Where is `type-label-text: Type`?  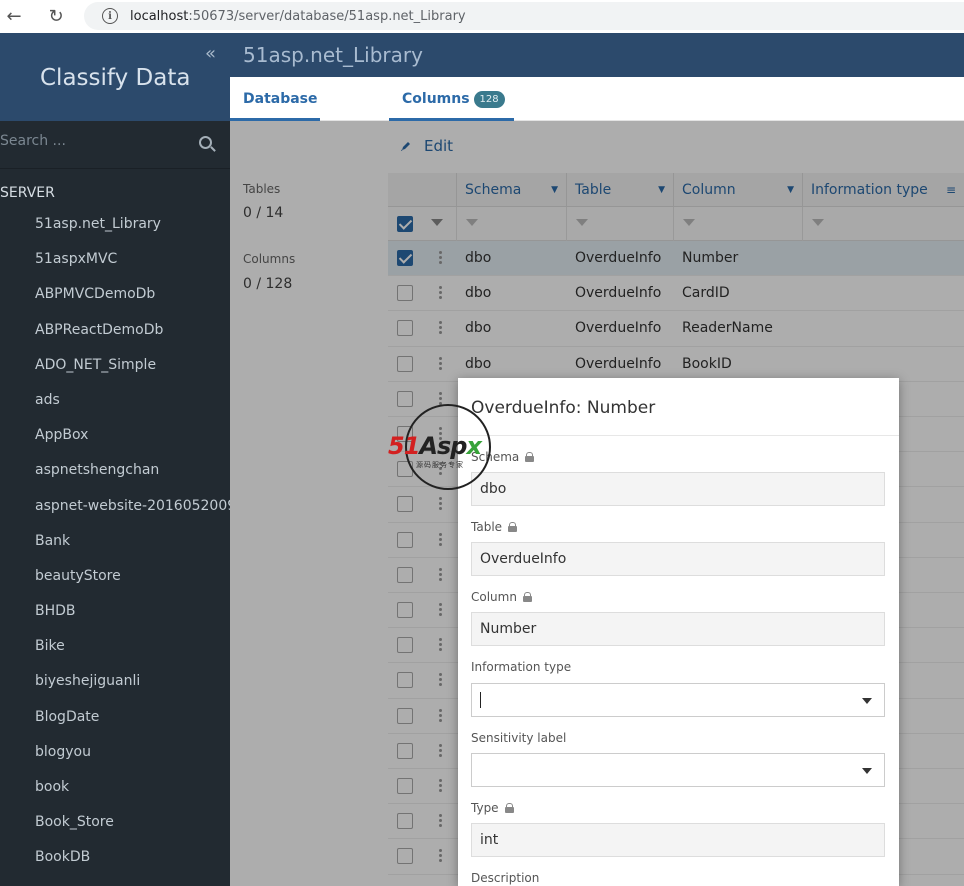
type-label-text: Type is located at coordinates (485, 808).